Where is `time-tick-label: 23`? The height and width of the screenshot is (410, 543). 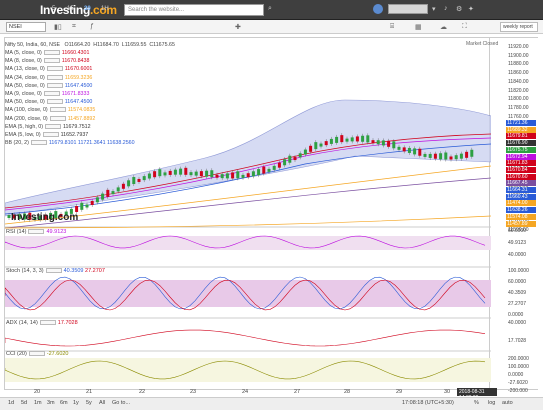
time-tick-label: 23 is located at coordinates (193, 392).